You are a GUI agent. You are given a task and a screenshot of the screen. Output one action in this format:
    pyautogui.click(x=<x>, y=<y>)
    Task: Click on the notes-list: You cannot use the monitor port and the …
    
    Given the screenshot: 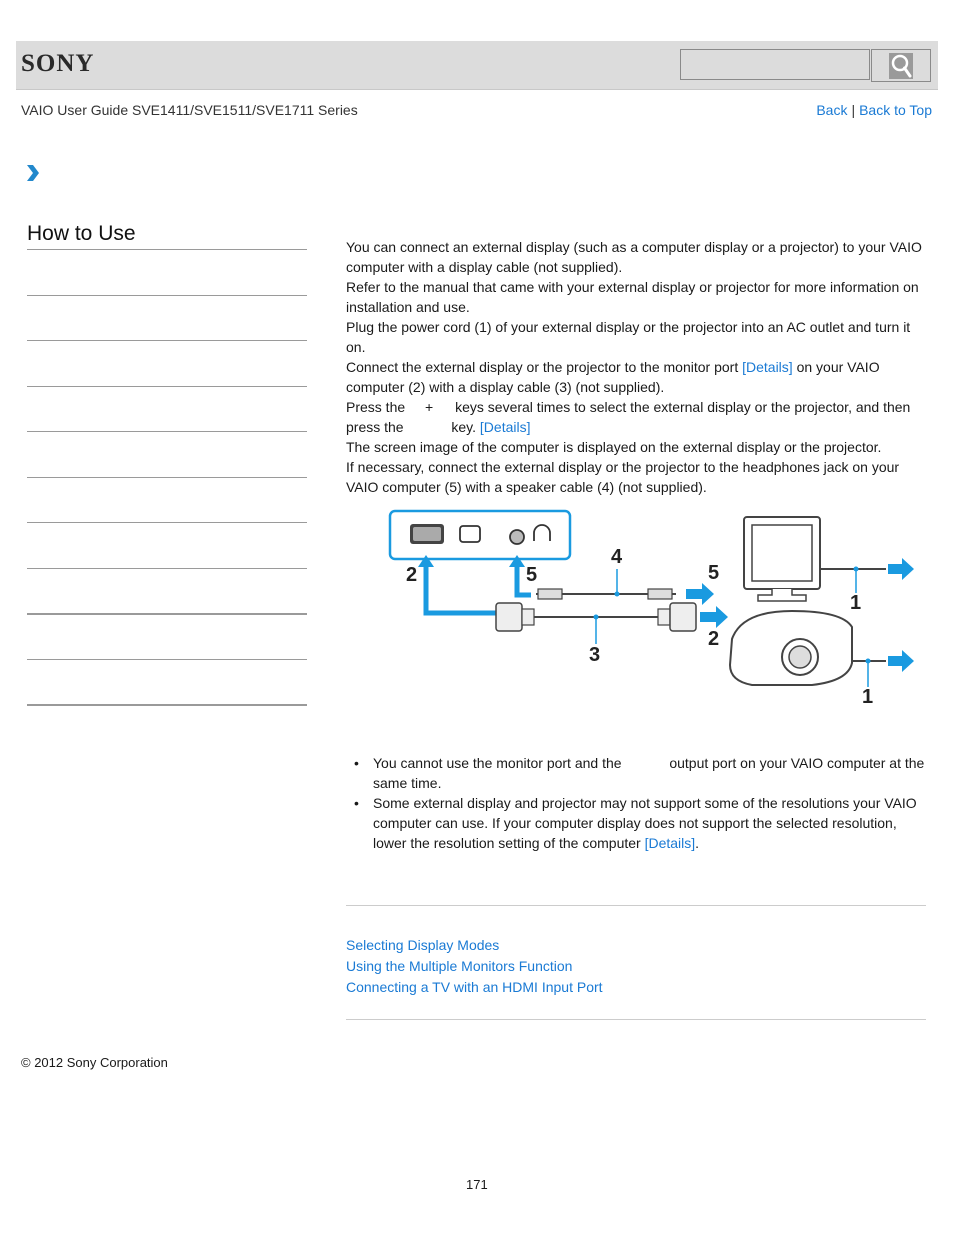 What is the action you would take?
    pyautogui.click(x=637, y=803)
    